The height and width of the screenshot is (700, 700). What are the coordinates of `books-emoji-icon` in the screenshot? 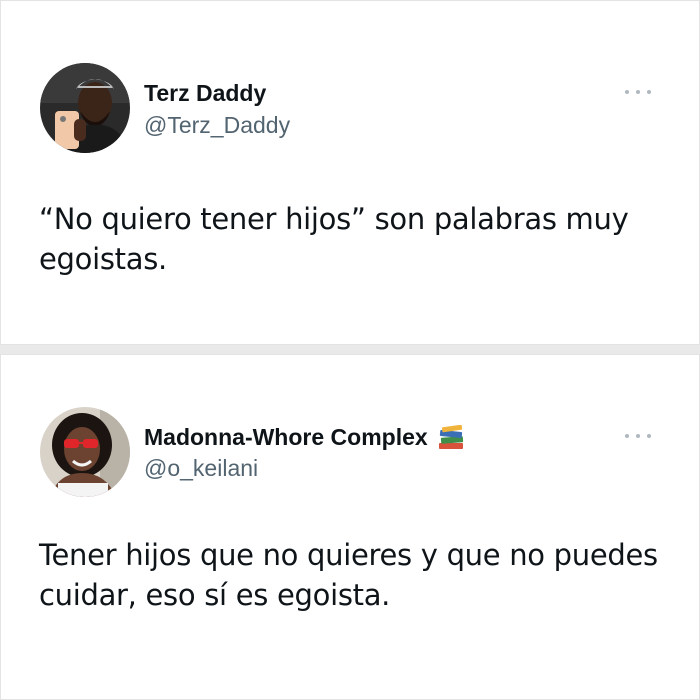 It's located at (451, 437).